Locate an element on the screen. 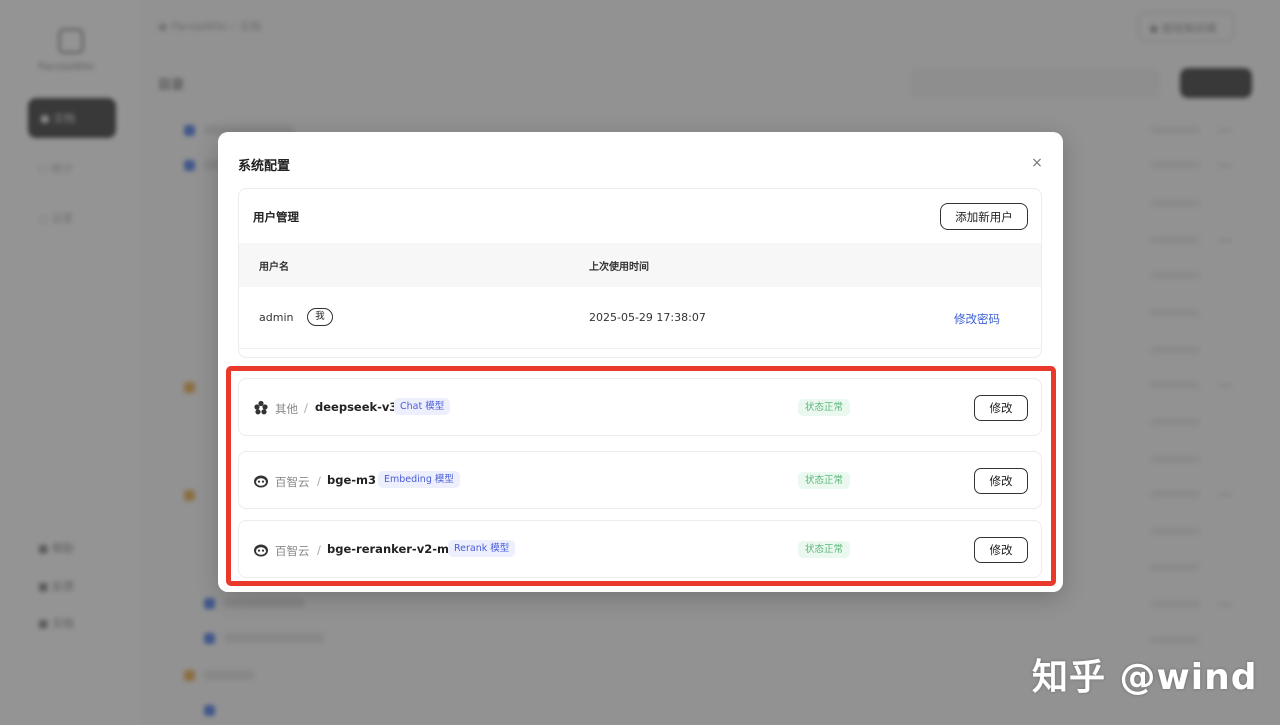  model-name: bge-reranker-v2-m3 is located at coordinates (392, 549).